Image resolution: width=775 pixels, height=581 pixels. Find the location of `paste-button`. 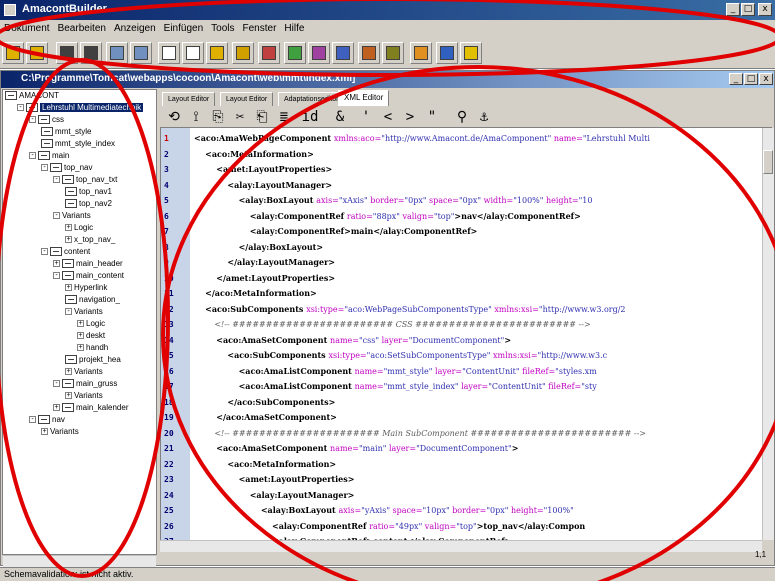

paste-button is located at coordinates (217, 53).